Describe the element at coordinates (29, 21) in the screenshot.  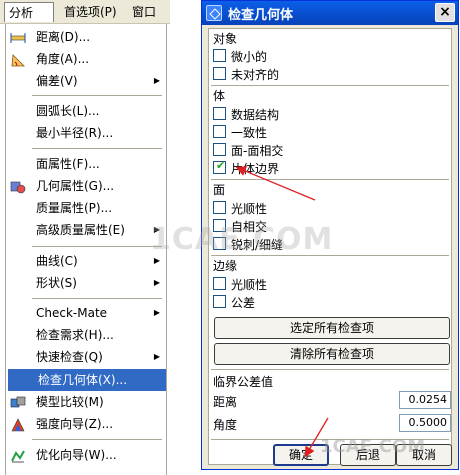
I see `menubar-analysis: 分析(L)` at that location.